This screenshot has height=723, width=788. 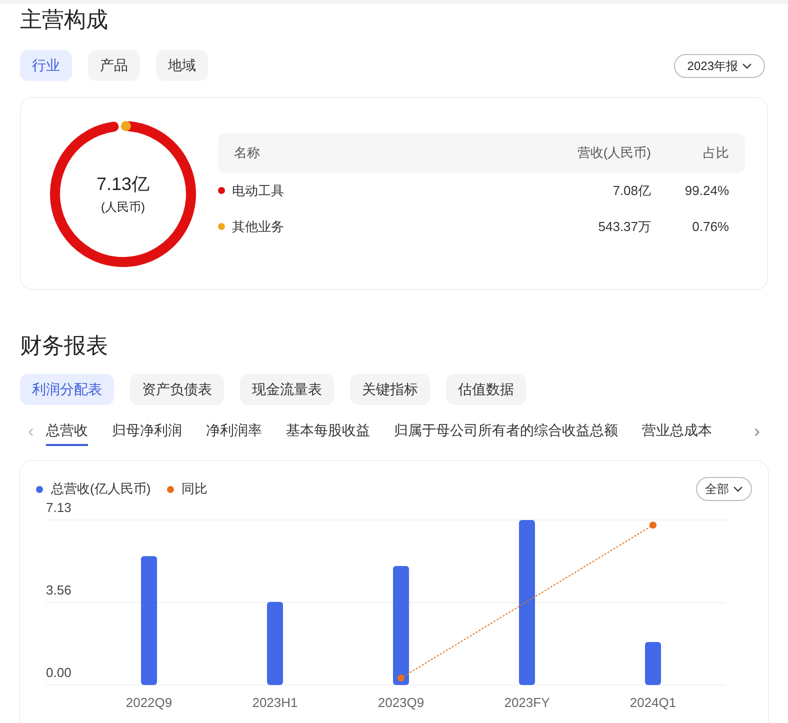 What do you see at coordinates (46, 65) in the screenshot?
I see `tab: 行业` at bounding box center [46, 65].